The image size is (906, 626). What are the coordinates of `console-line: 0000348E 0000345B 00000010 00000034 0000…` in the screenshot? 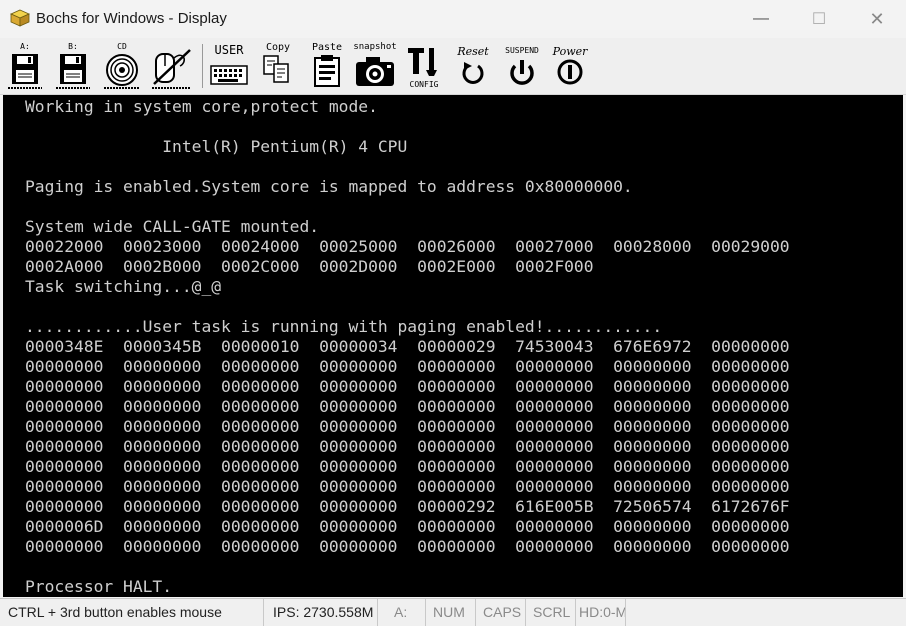 It's located at (407, 346).